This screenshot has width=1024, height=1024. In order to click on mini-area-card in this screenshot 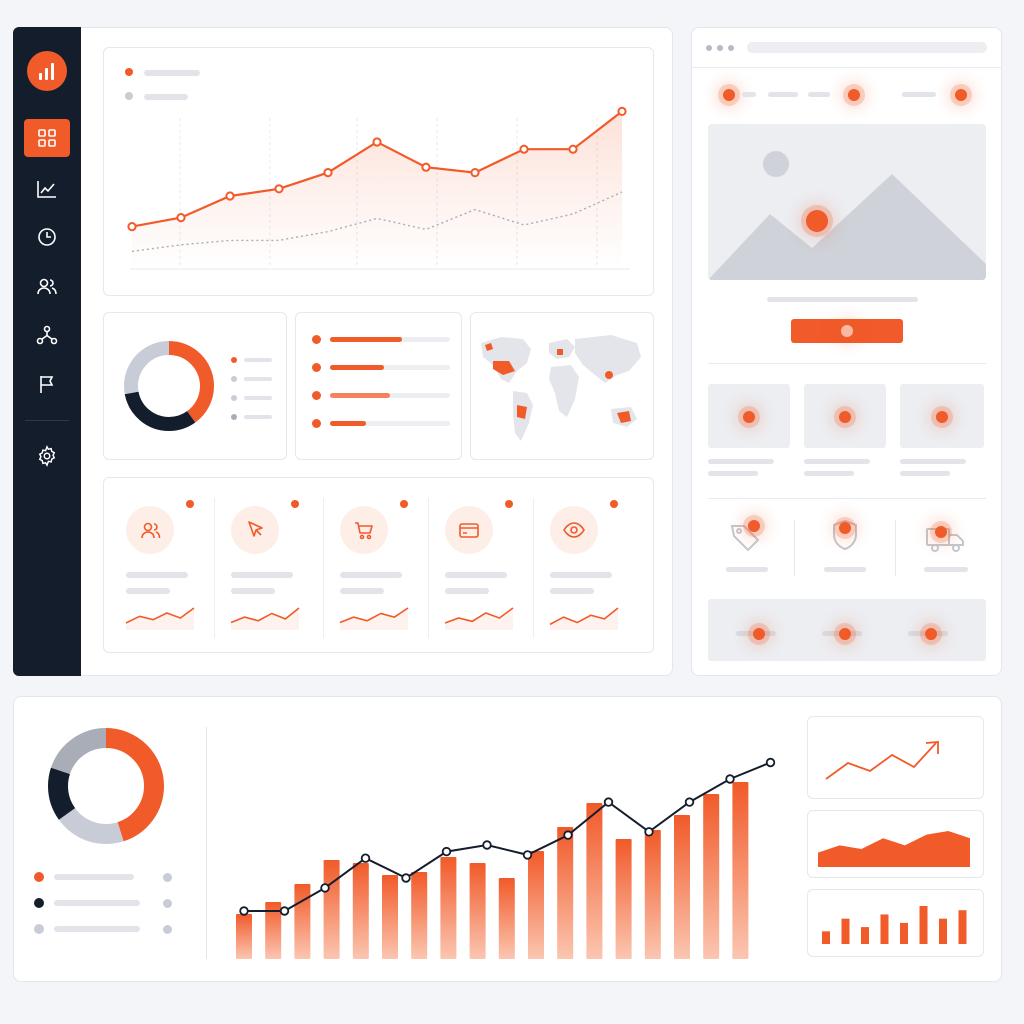, I will do `click(895, 844)`.